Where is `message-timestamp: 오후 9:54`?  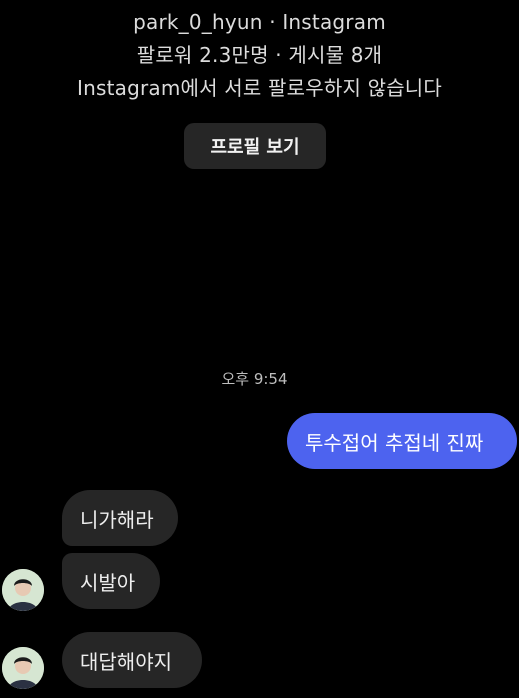
message-timestamp: 오후 9:54 is located at coordinates (254, 379).